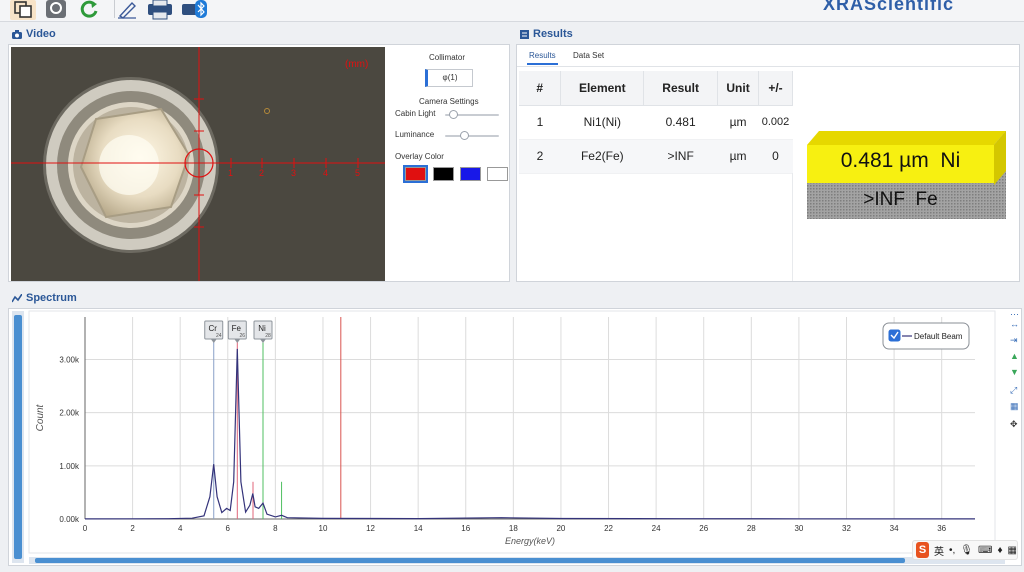 Image resolution: width=1024 pixels, height=572 pixels. I want to click on col-unit-header: Unit, so click(738, 88).